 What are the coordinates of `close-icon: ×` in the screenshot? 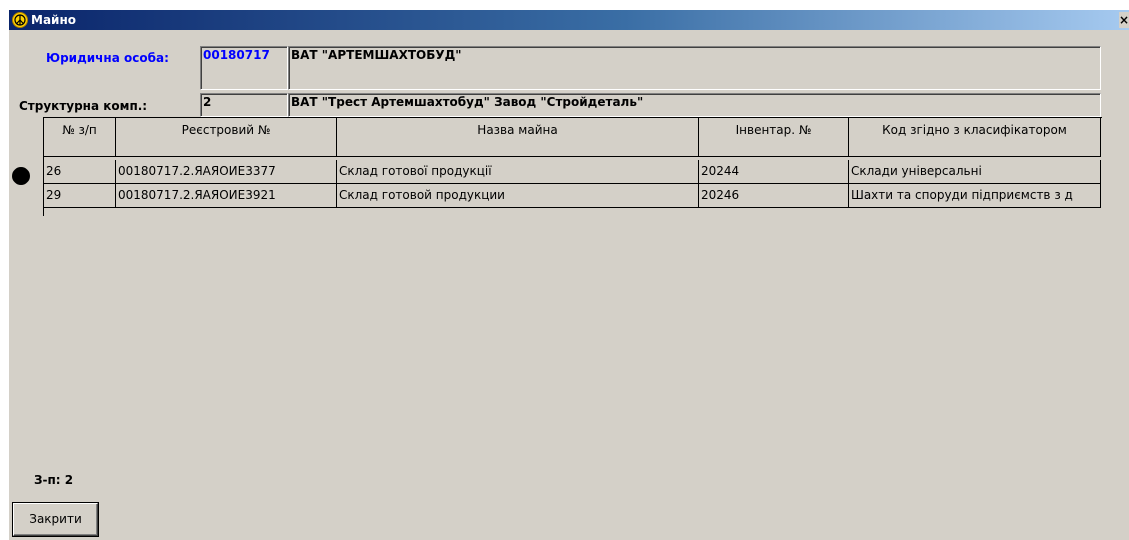 It's located at (1124, 20).